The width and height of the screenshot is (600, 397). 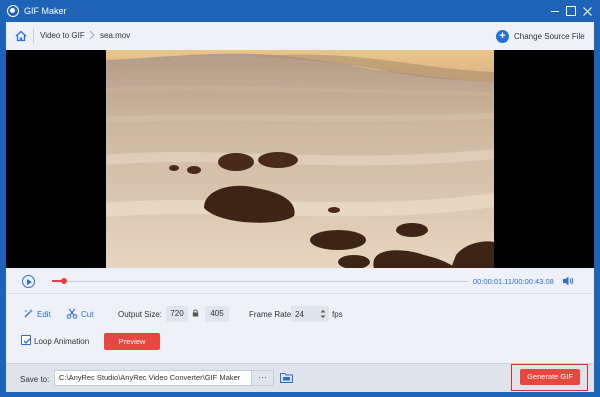 What do you see at coordinates (92, 36) in the screenshot?
I see `chevron-right-icon` at bounding box center [92, 36].